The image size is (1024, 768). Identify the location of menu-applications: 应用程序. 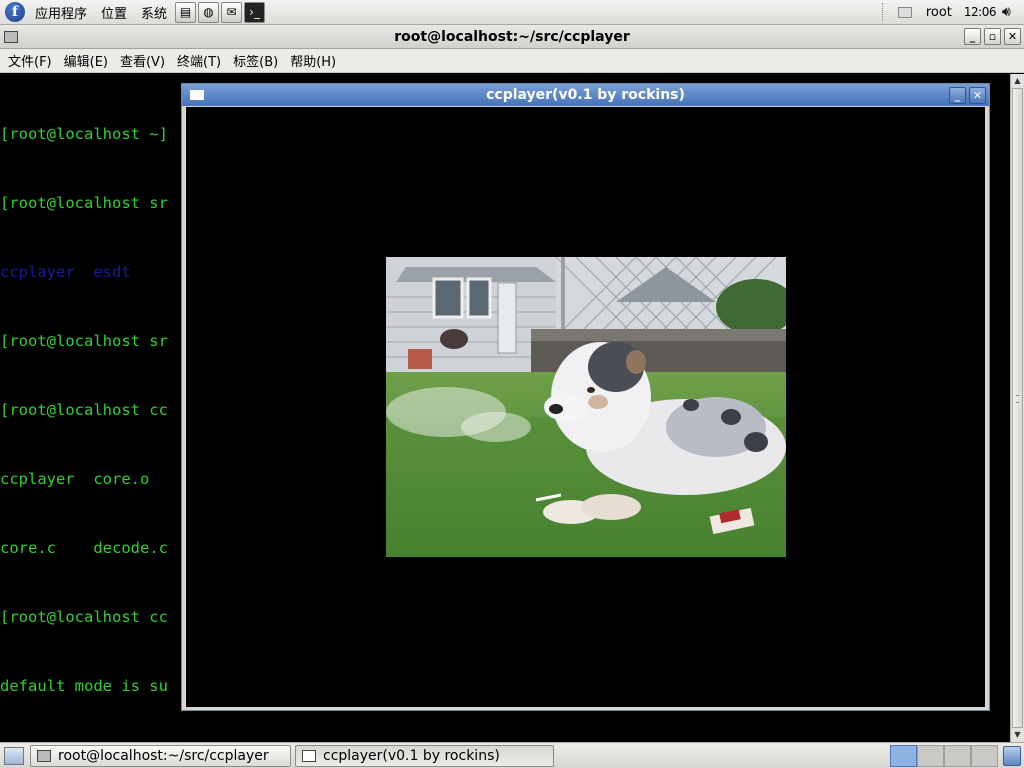
(61, 12).